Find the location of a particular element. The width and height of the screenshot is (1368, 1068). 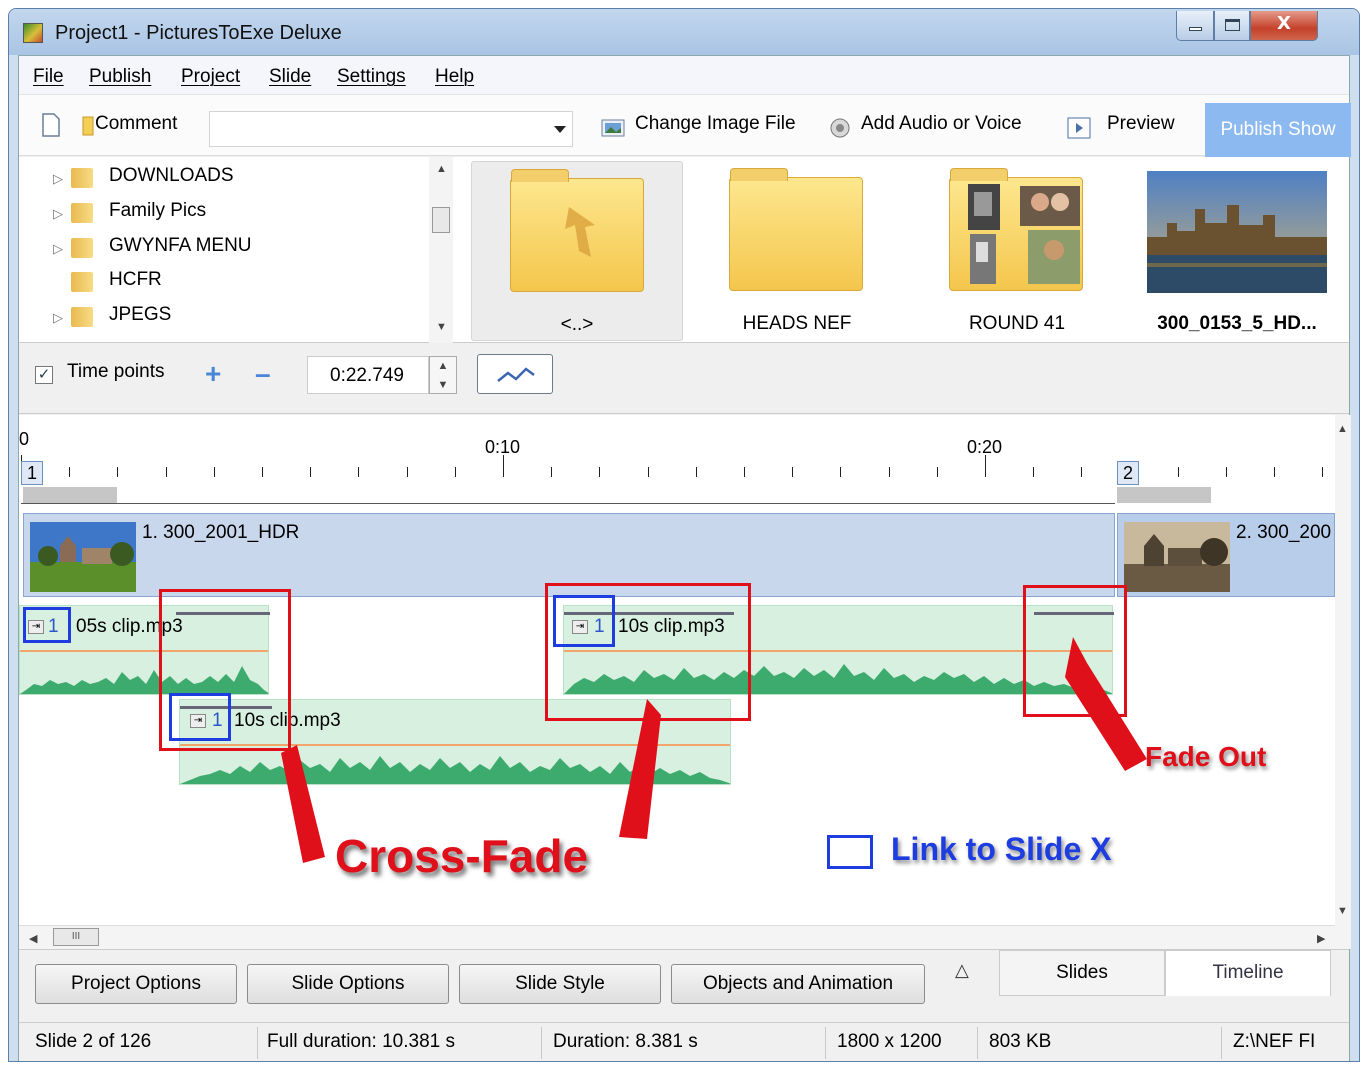

status-path: Z:\NEF FI is located at coordinates (1274, 1041).